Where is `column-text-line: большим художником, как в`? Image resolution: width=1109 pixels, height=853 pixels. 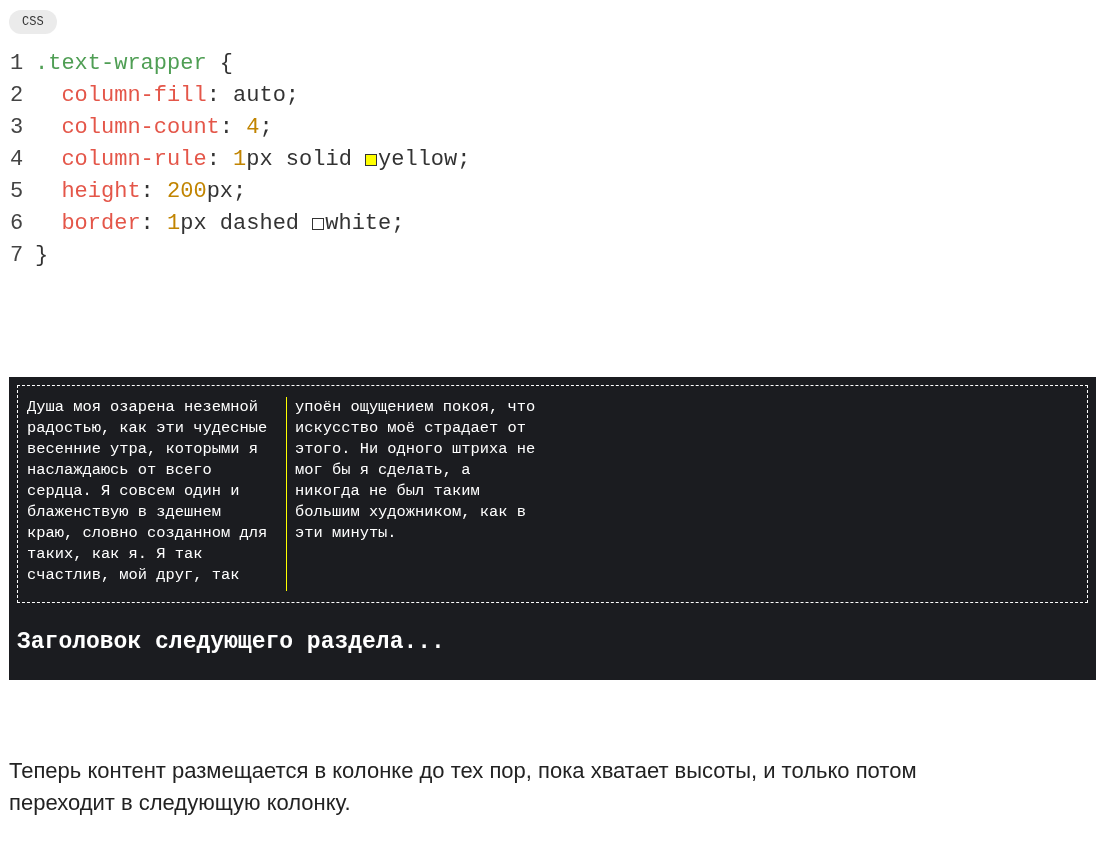 column-text-line: большим художником, как в is located at coordinates (411, 512).